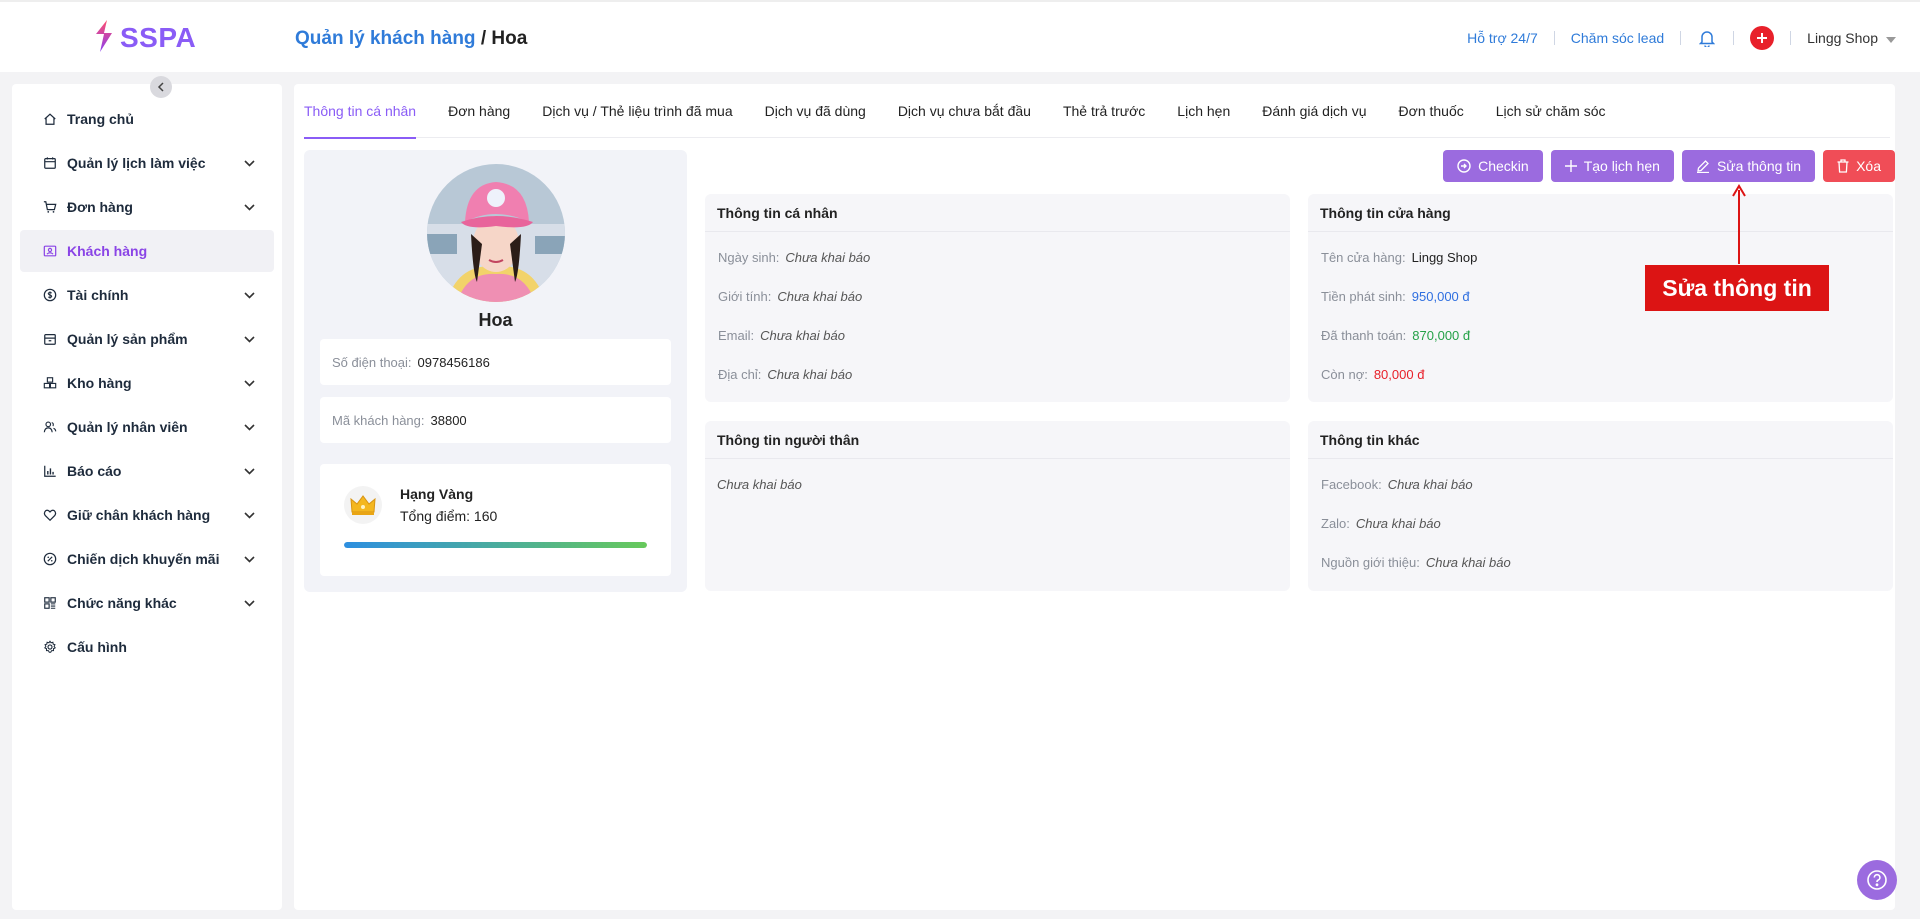  Describe the element at coordinates (1600, 213) in the screenshot. I see `card-title: Thông tin cửa hàng` at that location.